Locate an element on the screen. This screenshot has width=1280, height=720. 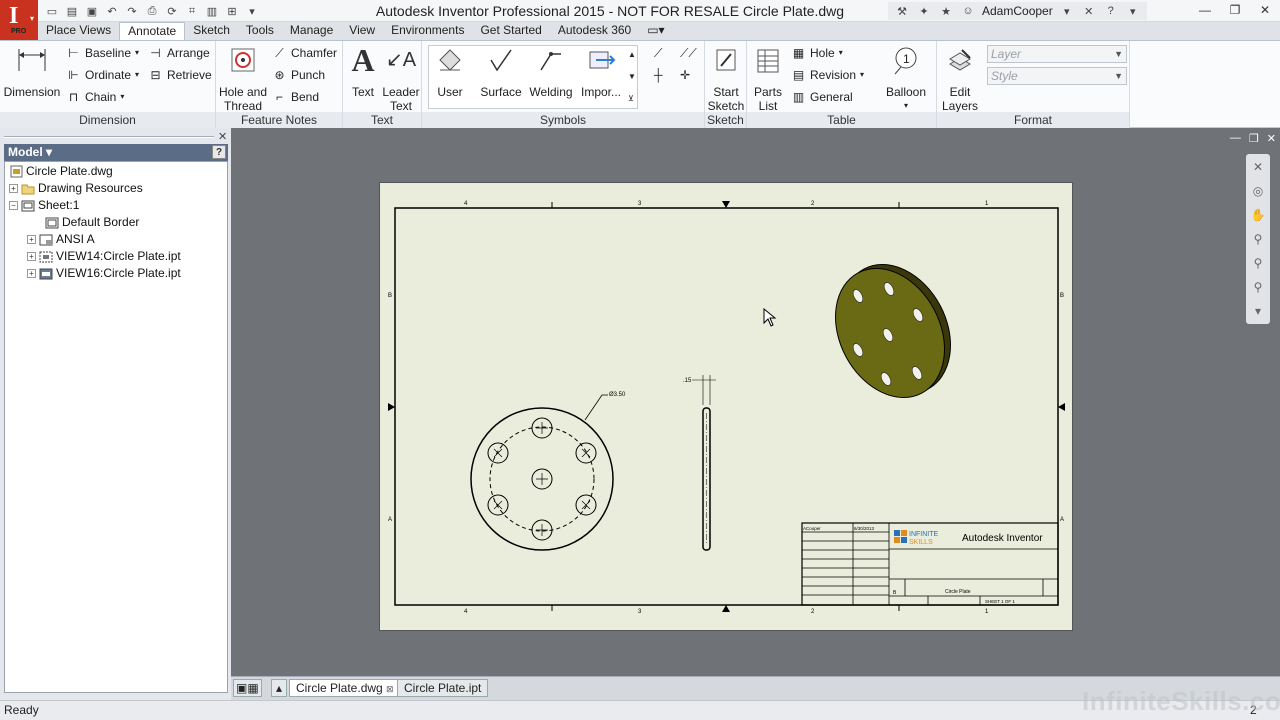
chain-button: ⊓ Chain ▾ is located at coordinates (95, 97).